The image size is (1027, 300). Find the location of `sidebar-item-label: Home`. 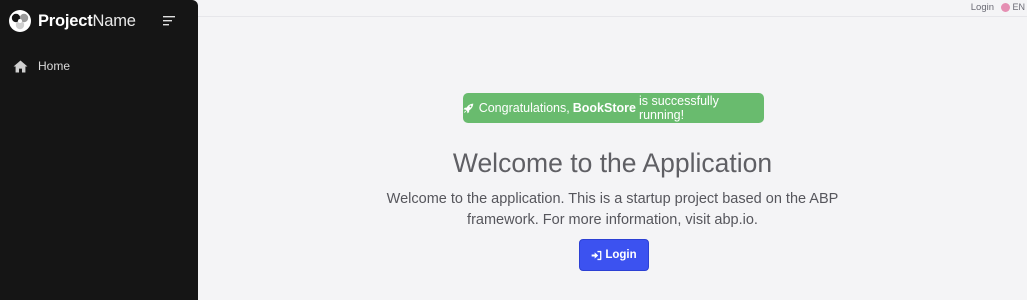

sidebar-item-label: Home is located at coordinates (54, 66).